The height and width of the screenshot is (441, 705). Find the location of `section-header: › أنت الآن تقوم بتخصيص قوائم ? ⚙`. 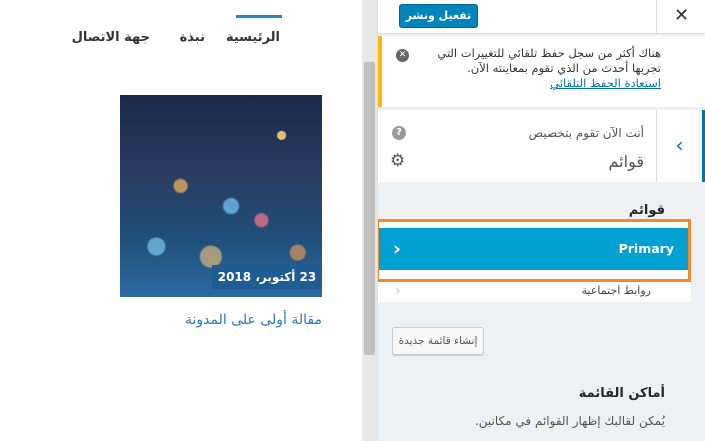

section-header: › أنت الآن تقوم بتخصيص قوائم ? ⚙ is located at coordinates (541, 146).